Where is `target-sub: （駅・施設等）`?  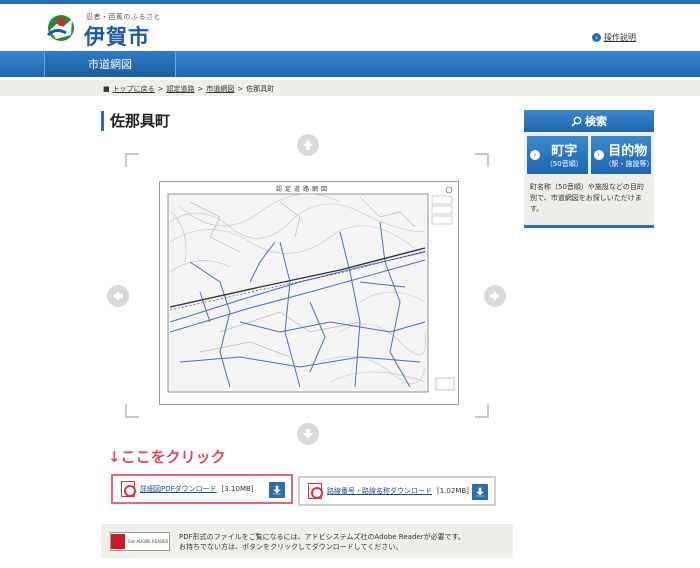 target-sub: （駅・施設等） is located at coordinates (629, 164).